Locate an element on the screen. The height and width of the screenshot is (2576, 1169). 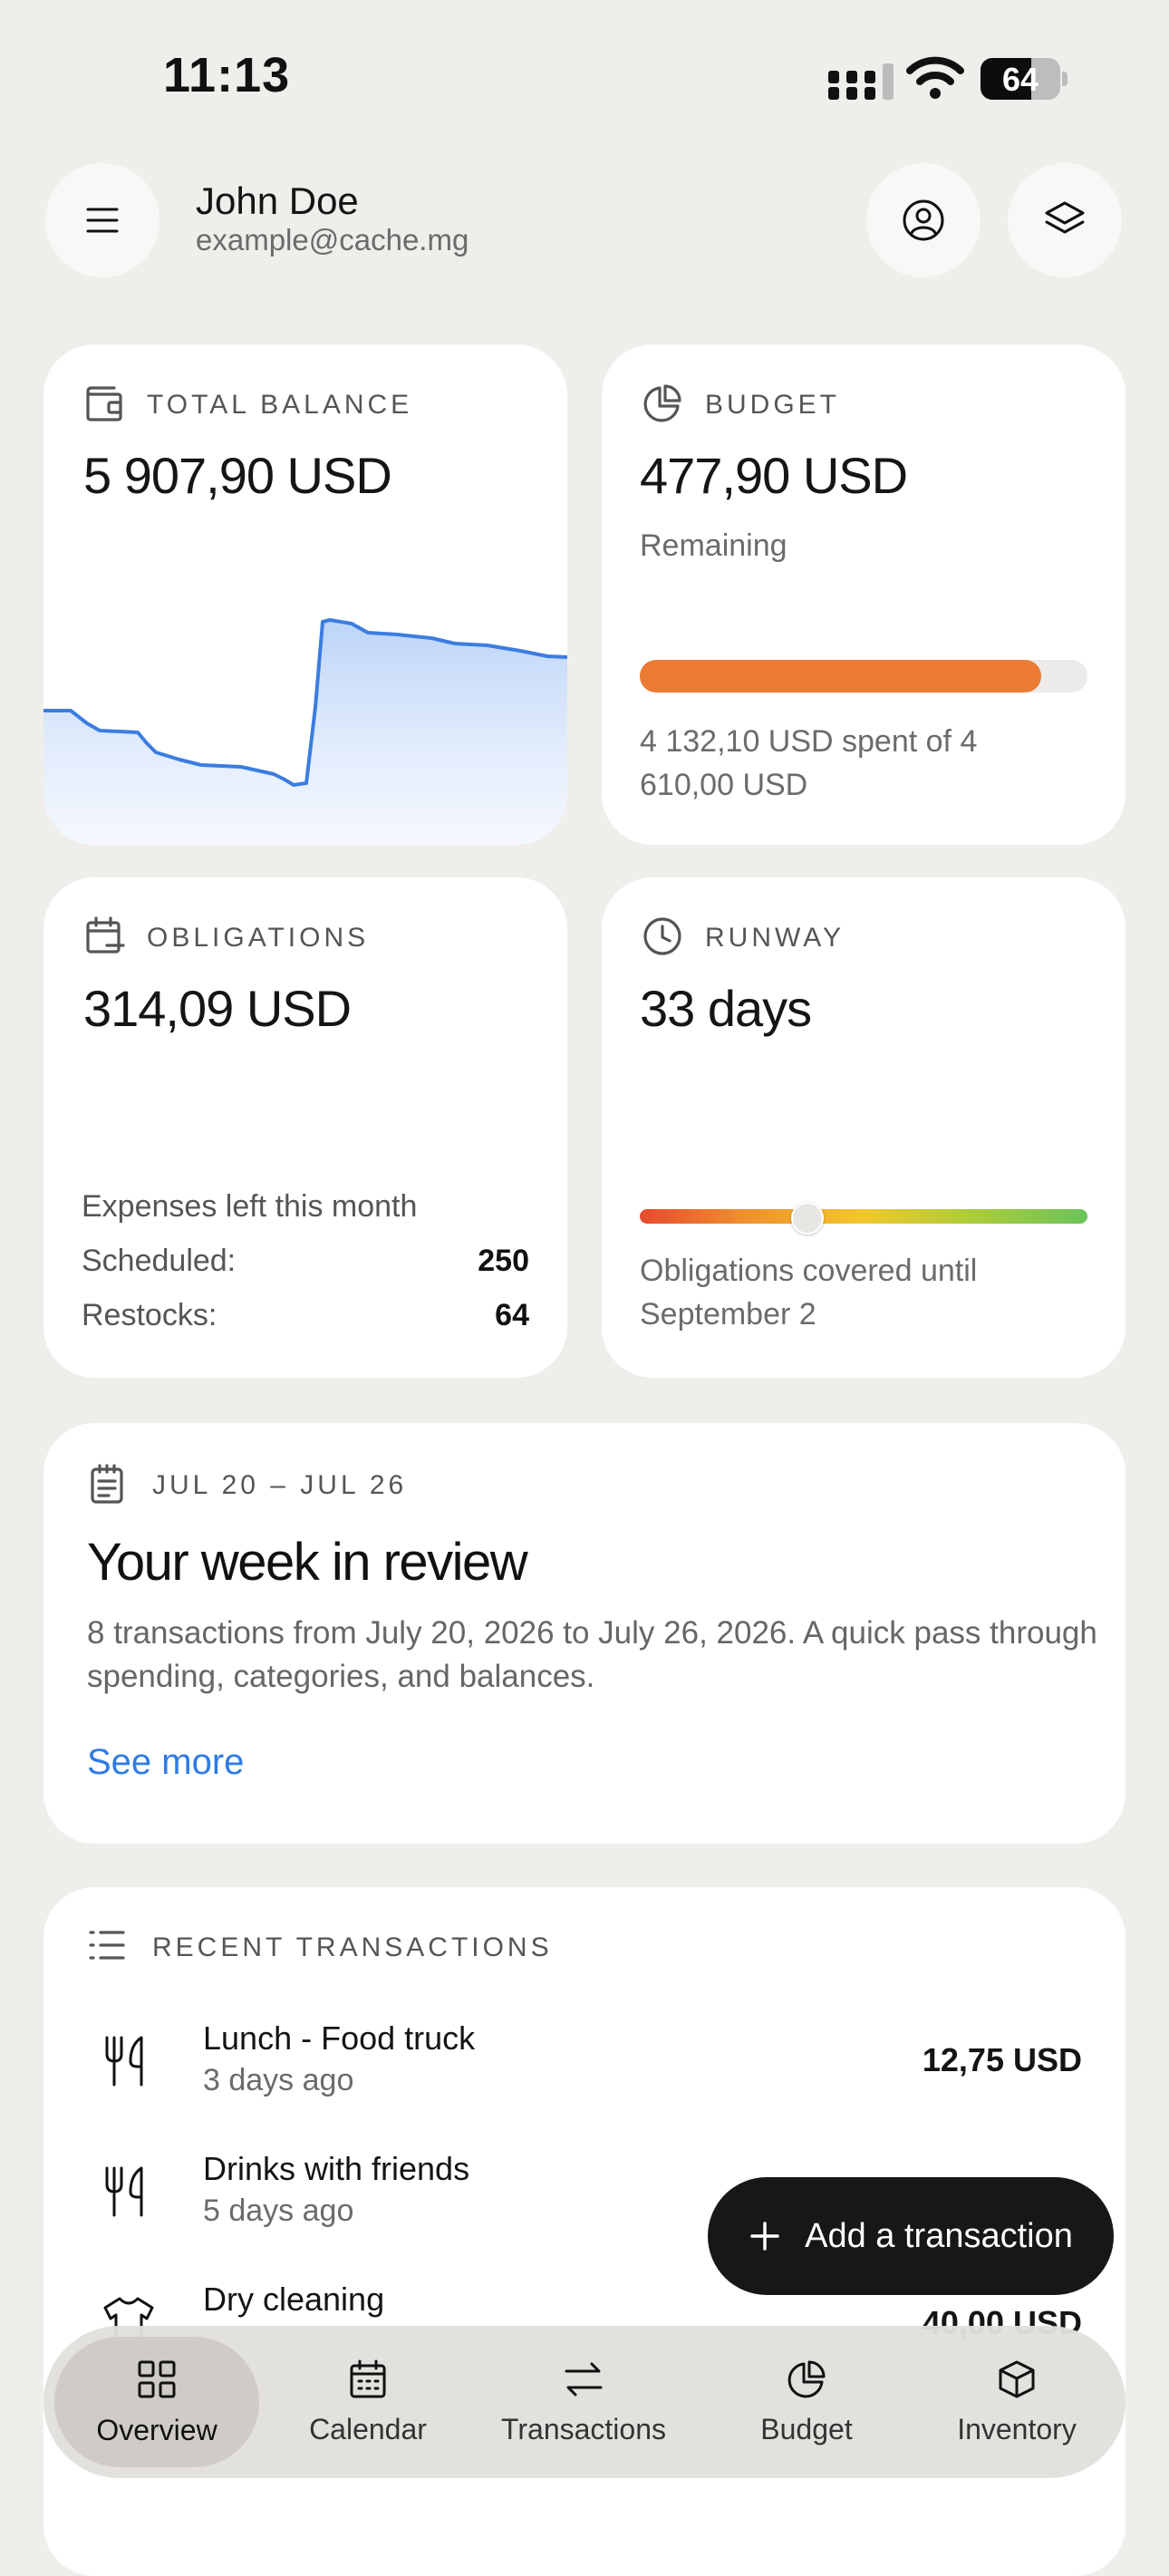
obligations-note: Expenses left this month is located at coordinates (250, 1206).